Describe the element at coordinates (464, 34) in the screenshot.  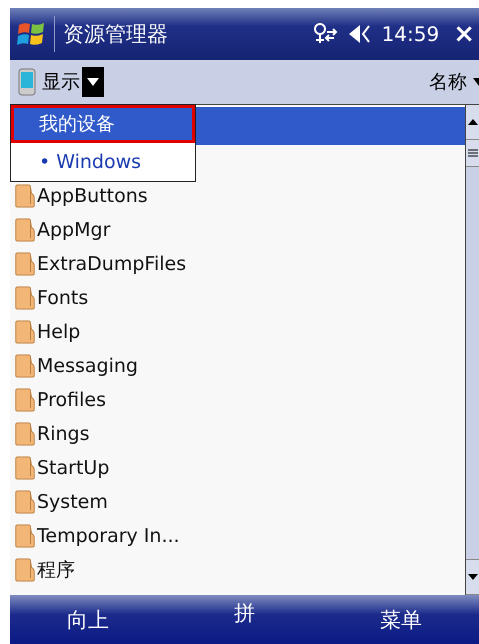
I see `close-button: ×` at that location.